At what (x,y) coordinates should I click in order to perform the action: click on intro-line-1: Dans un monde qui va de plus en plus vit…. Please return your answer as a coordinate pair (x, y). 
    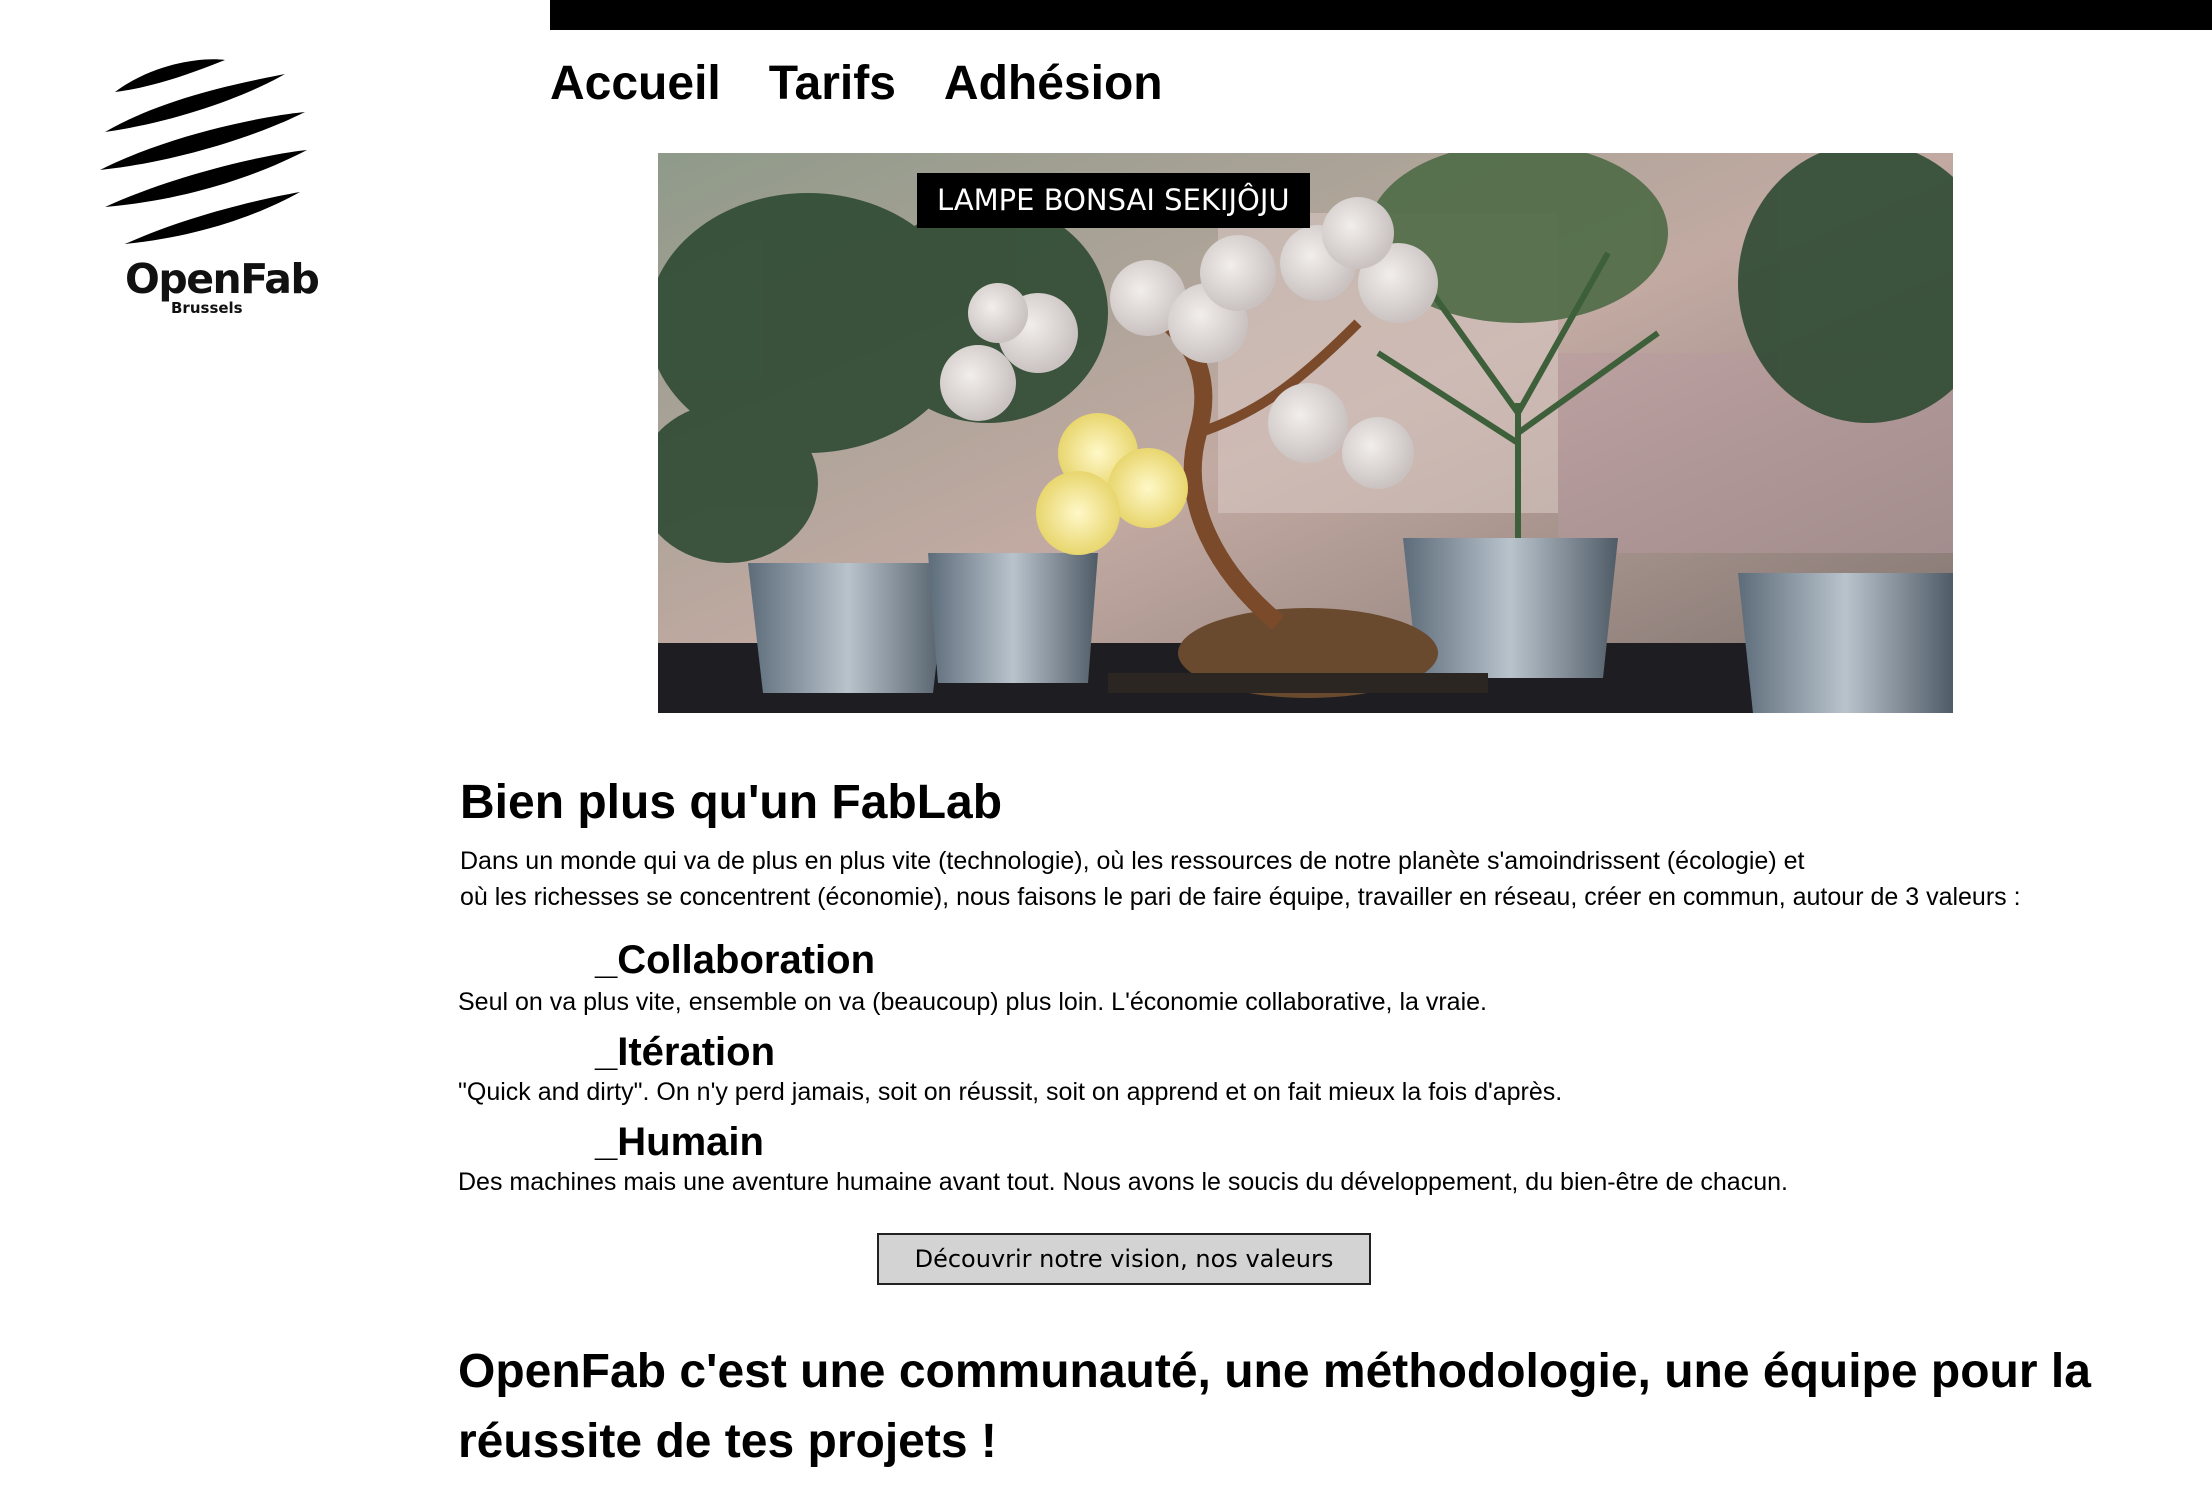
    Looking at the image, I should click on (1132, 861).